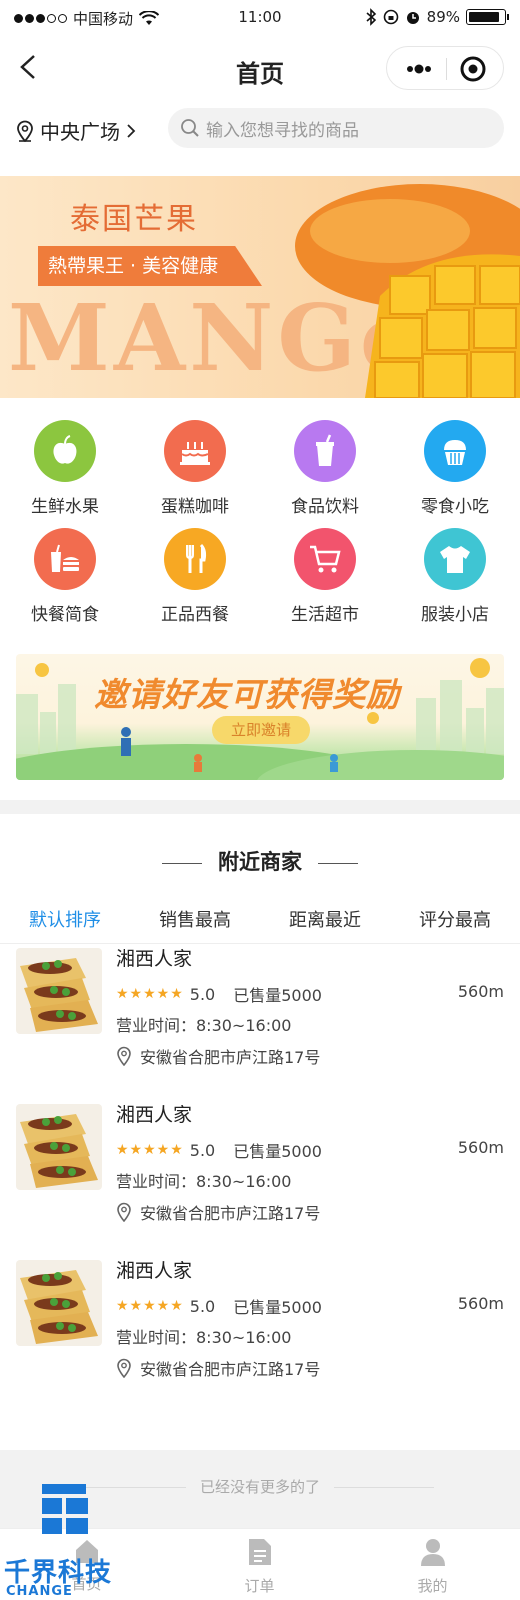 The width and height of the screenshot is (520, 1600). Describe the element at coordinates (412, 18) in the screenshot. I see `alarm-icon` at that location.